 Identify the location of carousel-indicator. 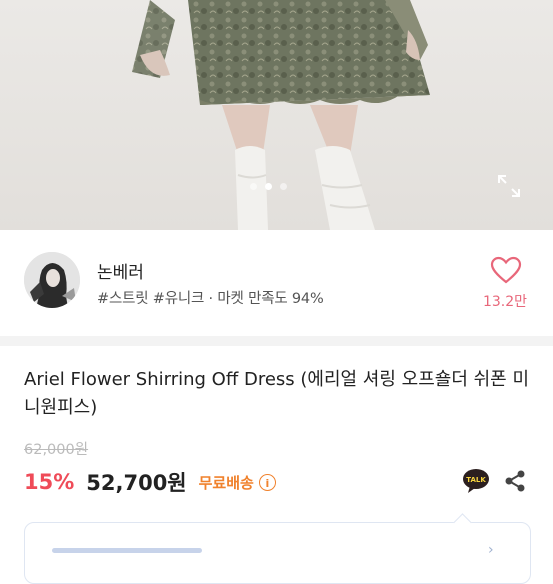
(268, 186).